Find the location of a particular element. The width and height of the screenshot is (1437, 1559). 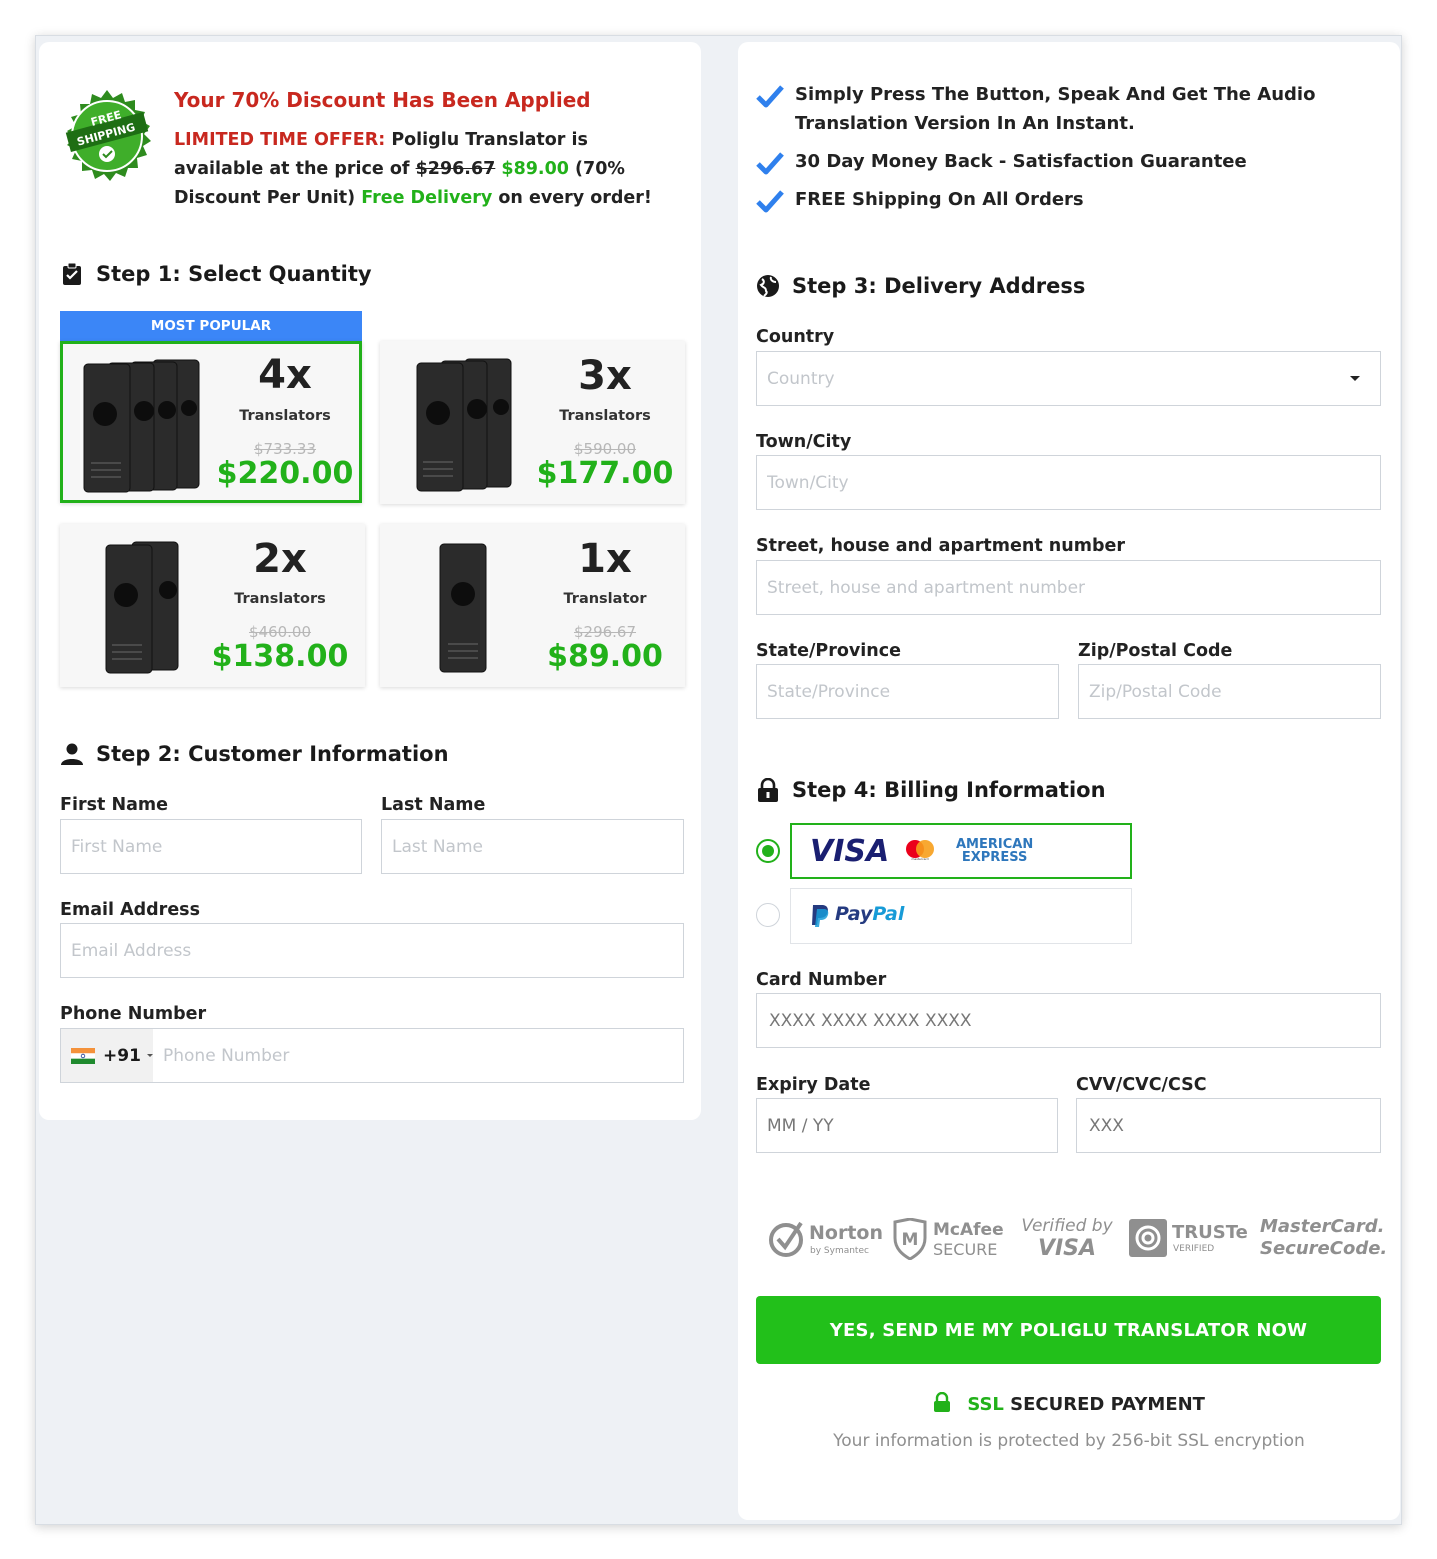

product-card-1x: 1x Translator $296.67 $89.00 is located at coordinates (532, 605).